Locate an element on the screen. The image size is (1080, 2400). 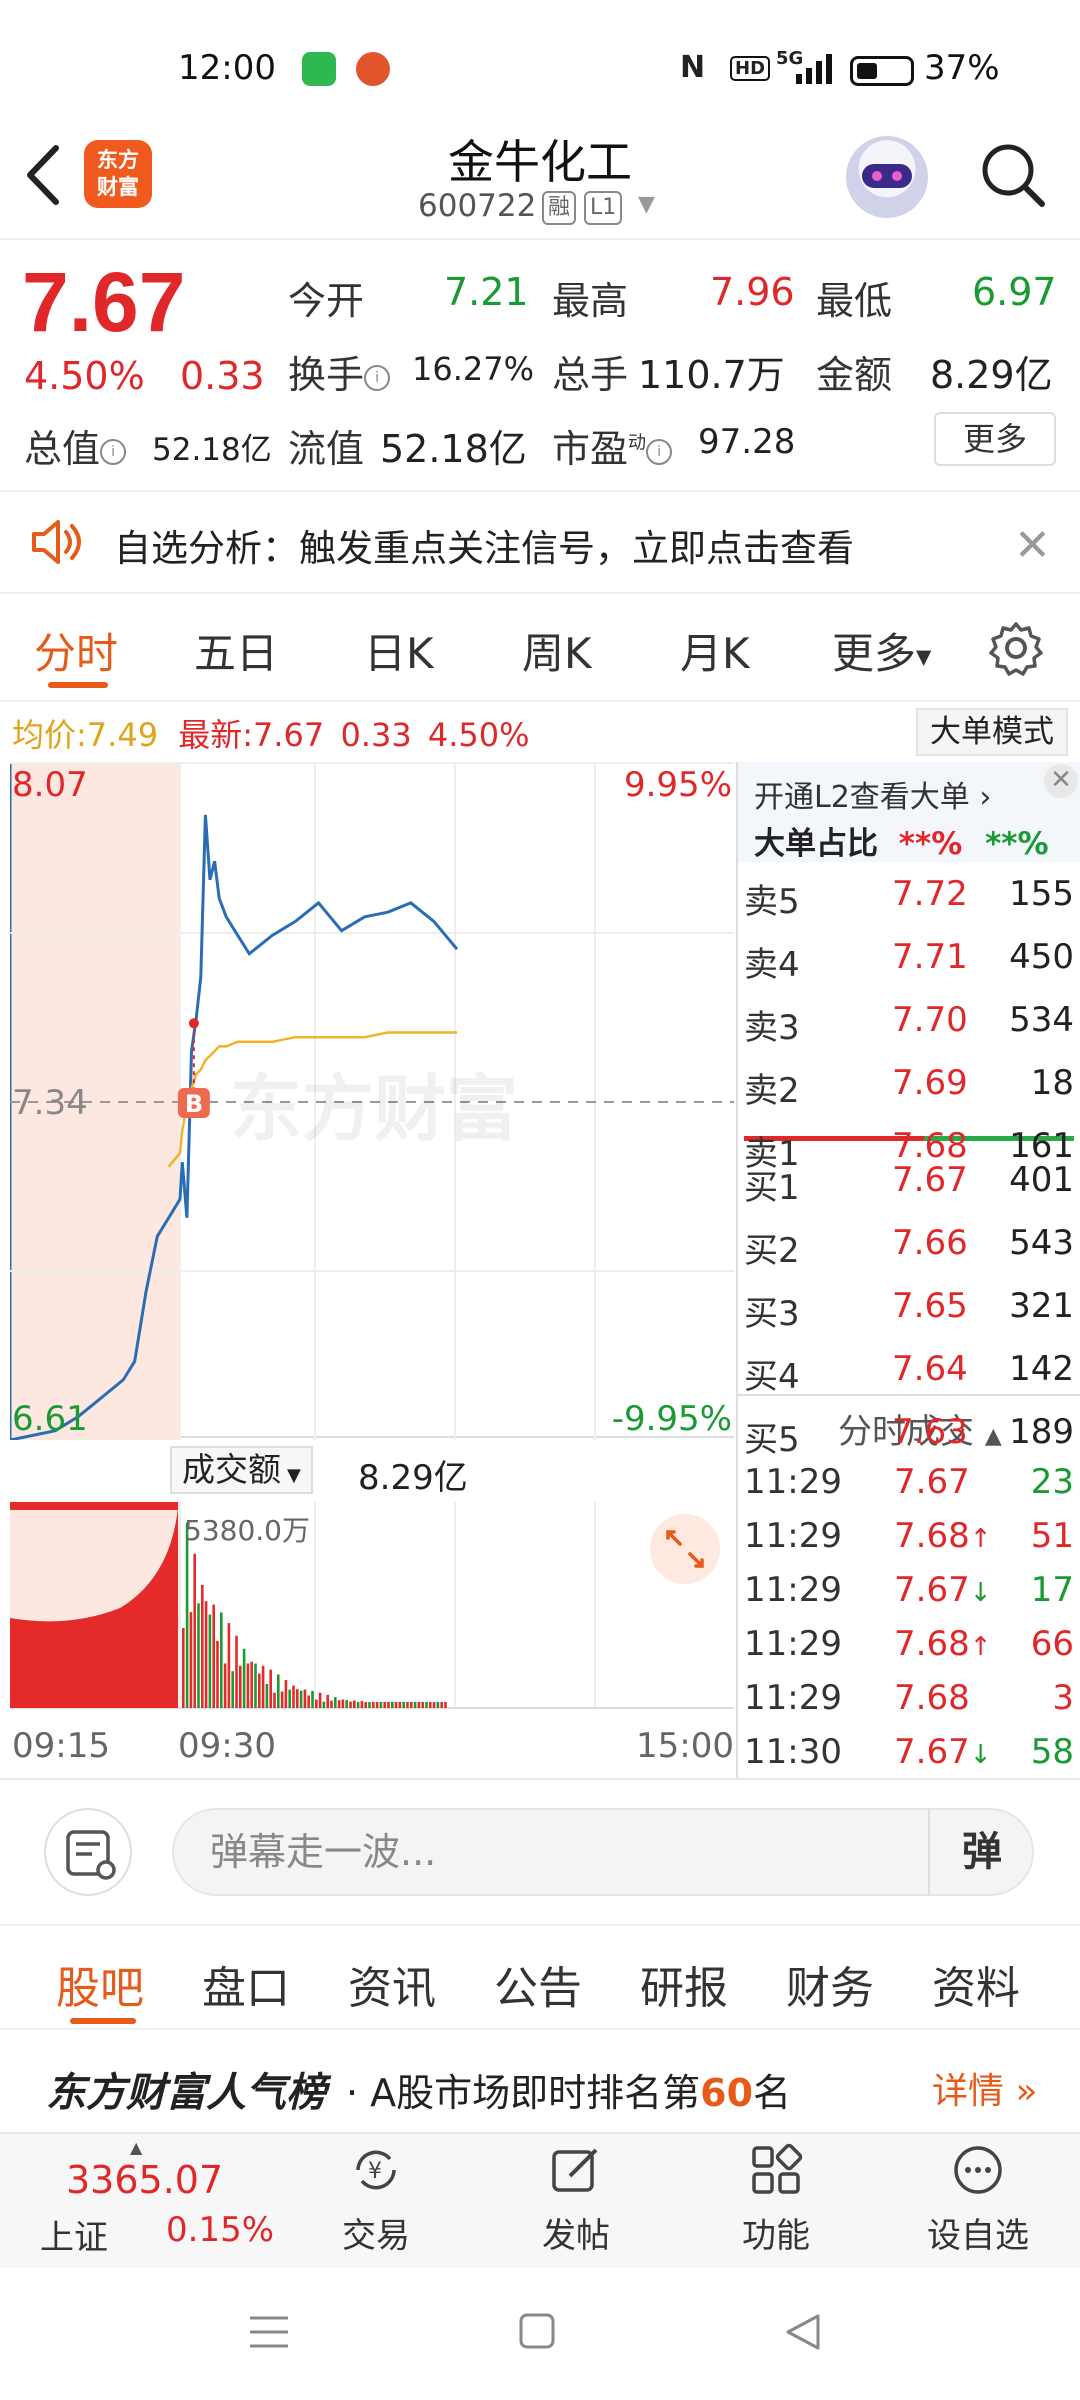
pct-max-label: 9.95% is located at coordinates (678, 785).